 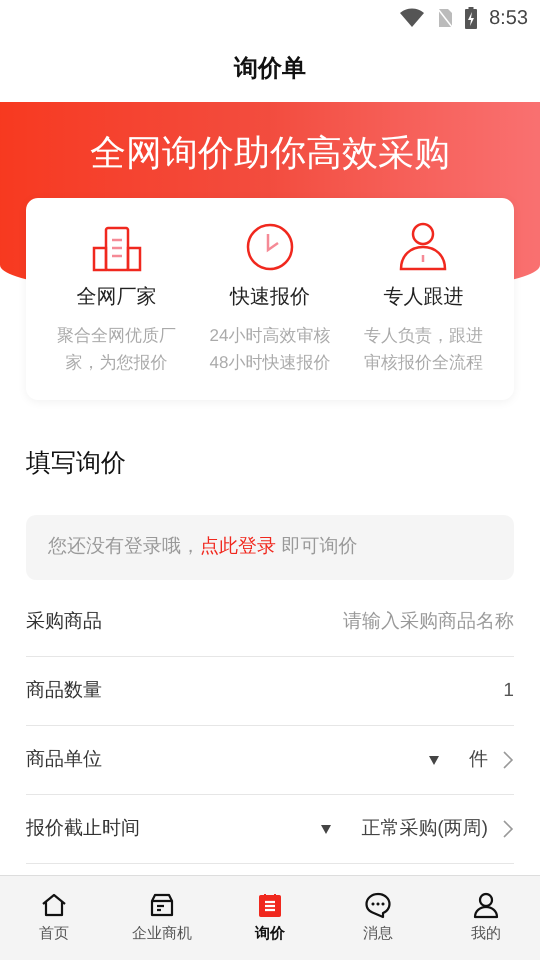 I want to click on no-sim-icon, so click(x=445, y=18).